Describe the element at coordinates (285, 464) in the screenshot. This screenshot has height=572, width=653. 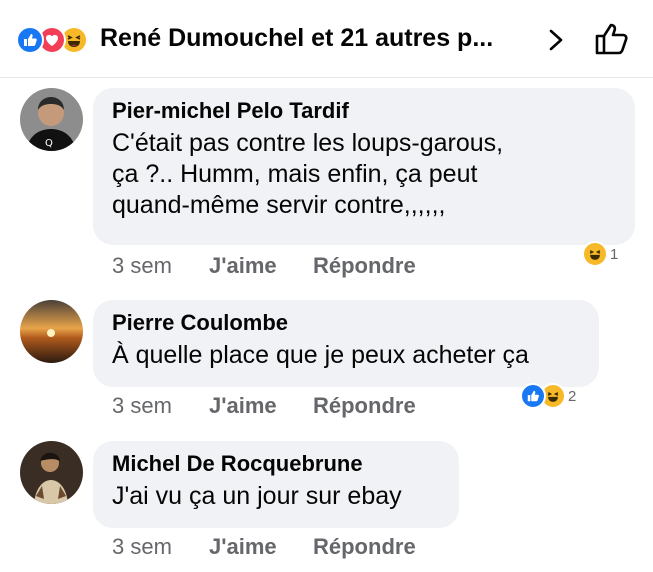
I see `comment-author: Michel De Rocquebrune` at that location.